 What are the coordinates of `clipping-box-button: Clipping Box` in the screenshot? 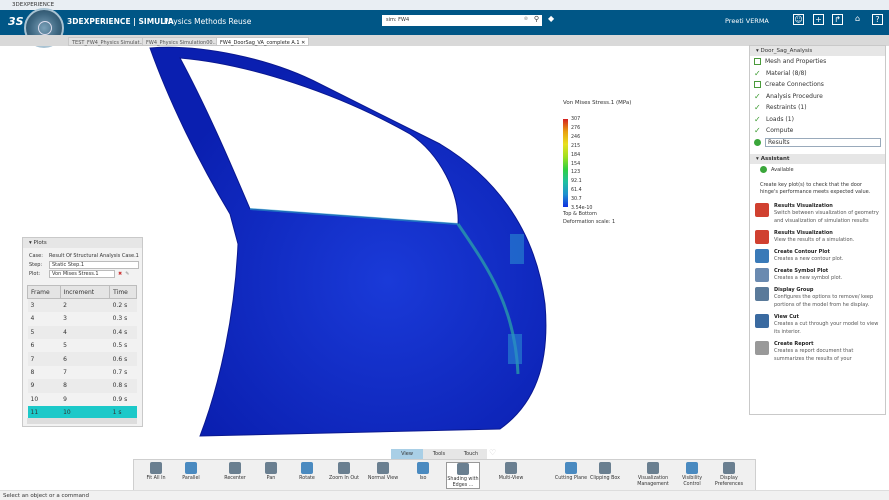 It's located at (605, 472).